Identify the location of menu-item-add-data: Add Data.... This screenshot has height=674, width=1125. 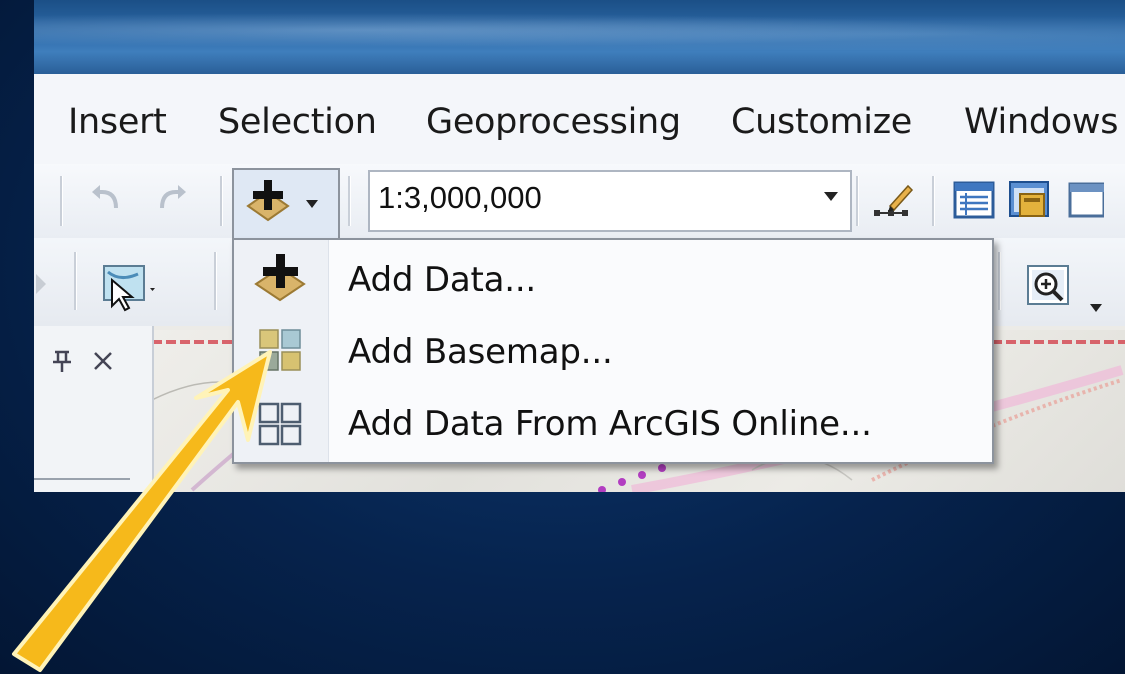
(613, 280).